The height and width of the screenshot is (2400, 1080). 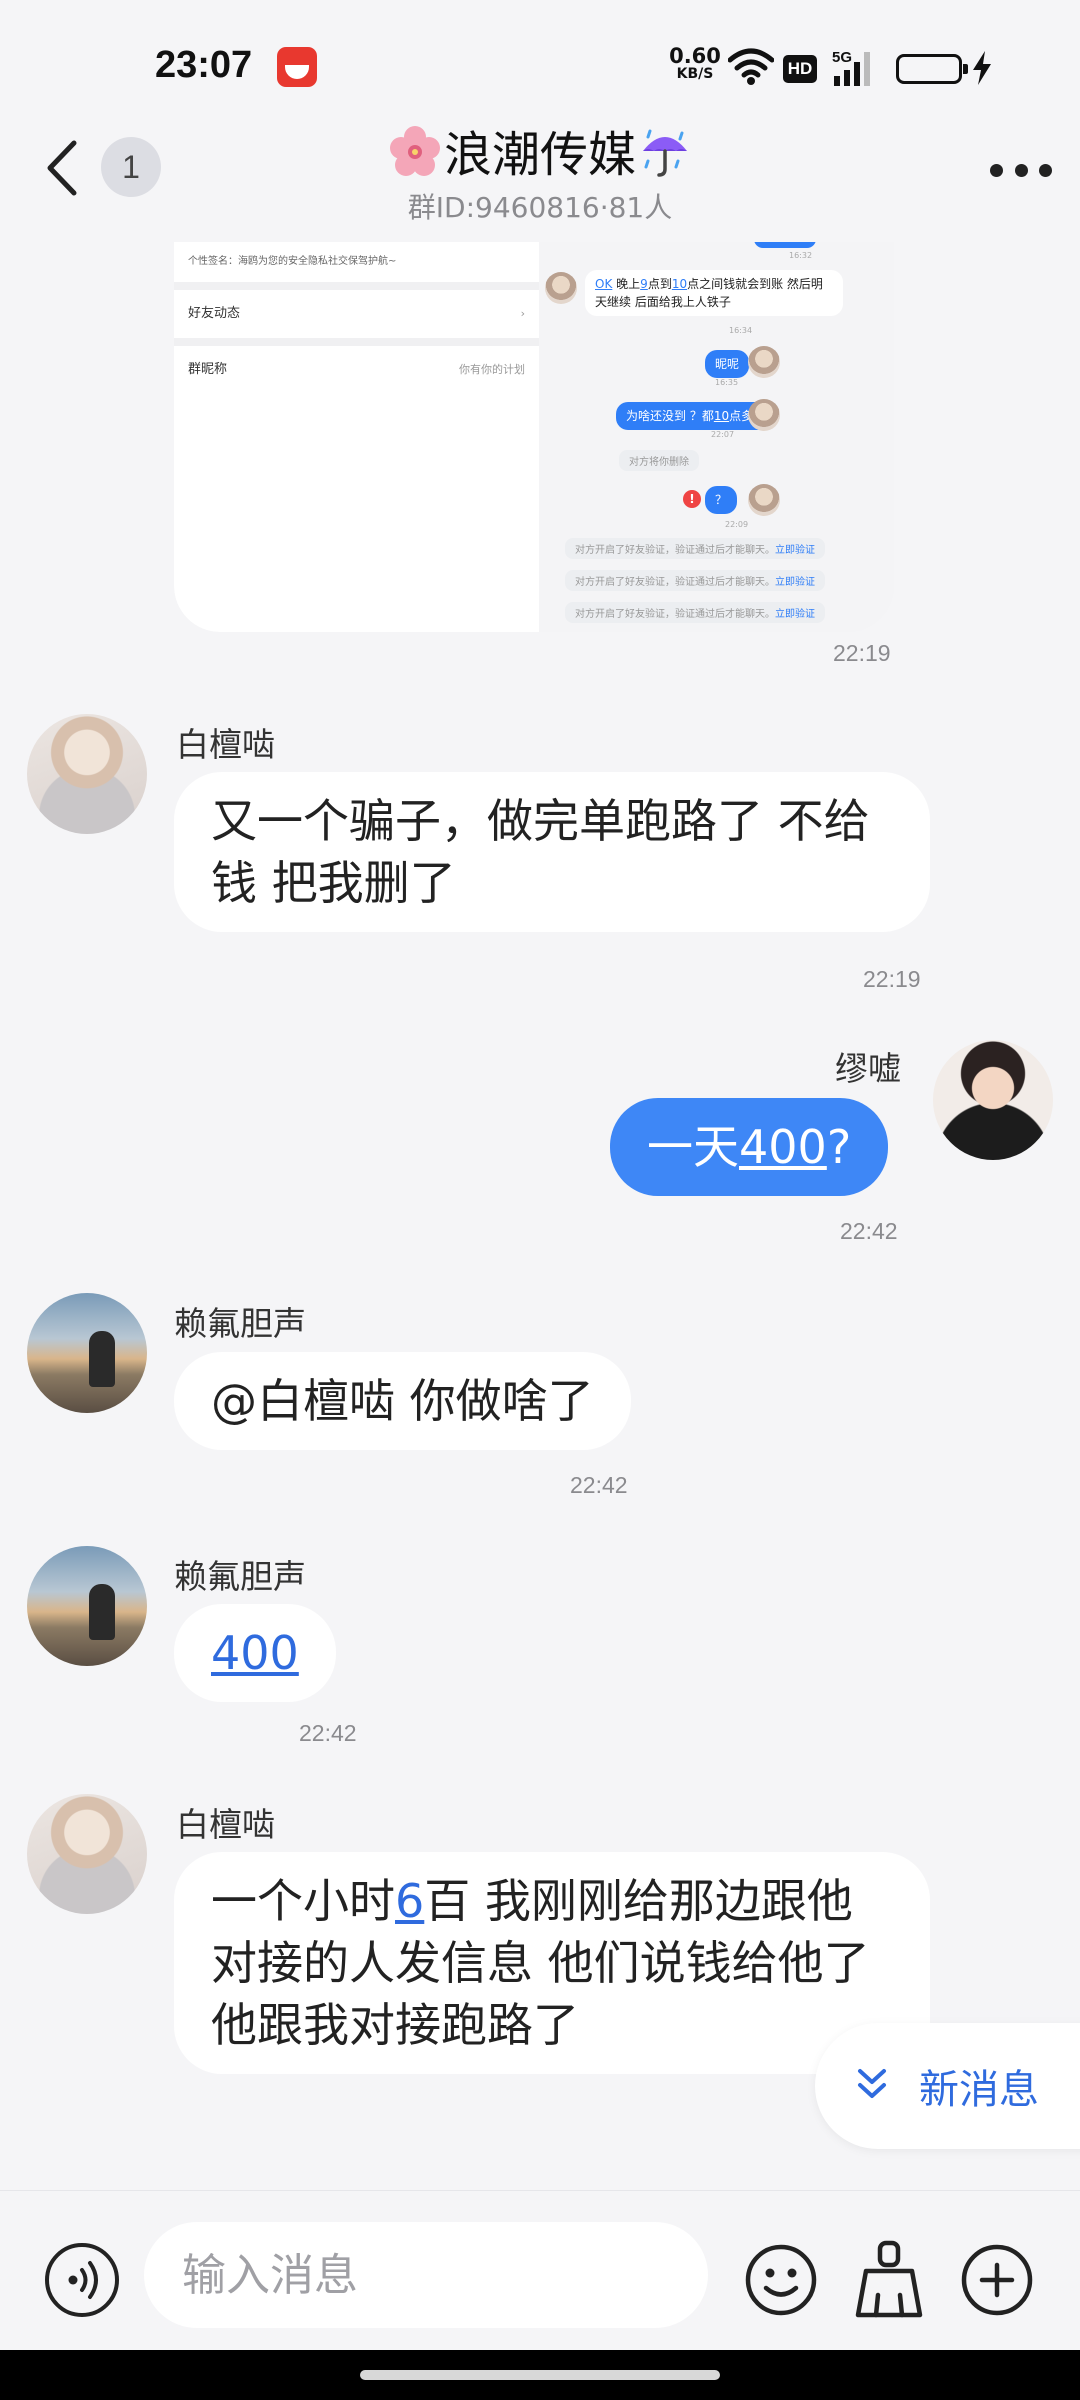 What do you see at coordinates (659, 460) in the screenshot?
I see `screenshot-system-notice: 对方将你删除` at bounding box center [659, 460].